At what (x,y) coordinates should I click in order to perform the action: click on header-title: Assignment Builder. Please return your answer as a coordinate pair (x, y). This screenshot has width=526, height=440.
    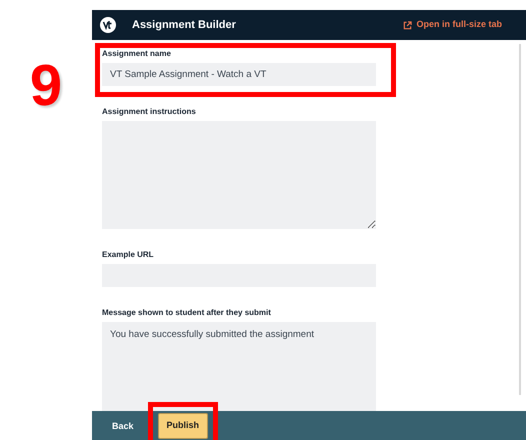
    Looking at the image, I should click on (184, 25).